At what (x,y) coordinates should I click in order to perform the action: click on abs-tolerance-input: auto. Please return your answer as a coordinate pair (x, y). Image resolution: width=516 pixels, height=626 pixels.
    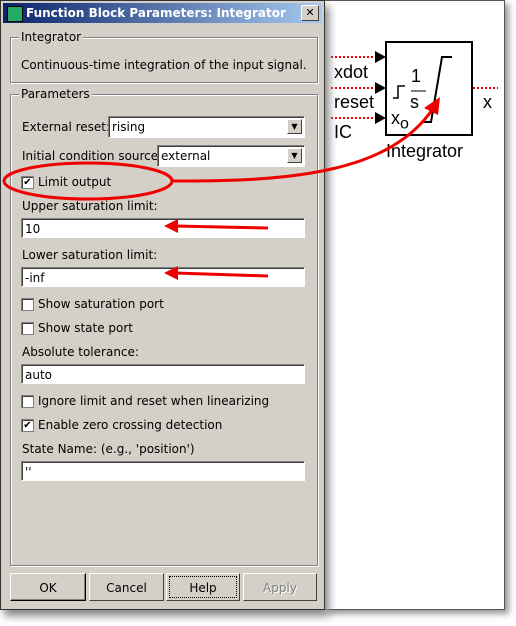
    Looking at the image, I should click on (163, 374).